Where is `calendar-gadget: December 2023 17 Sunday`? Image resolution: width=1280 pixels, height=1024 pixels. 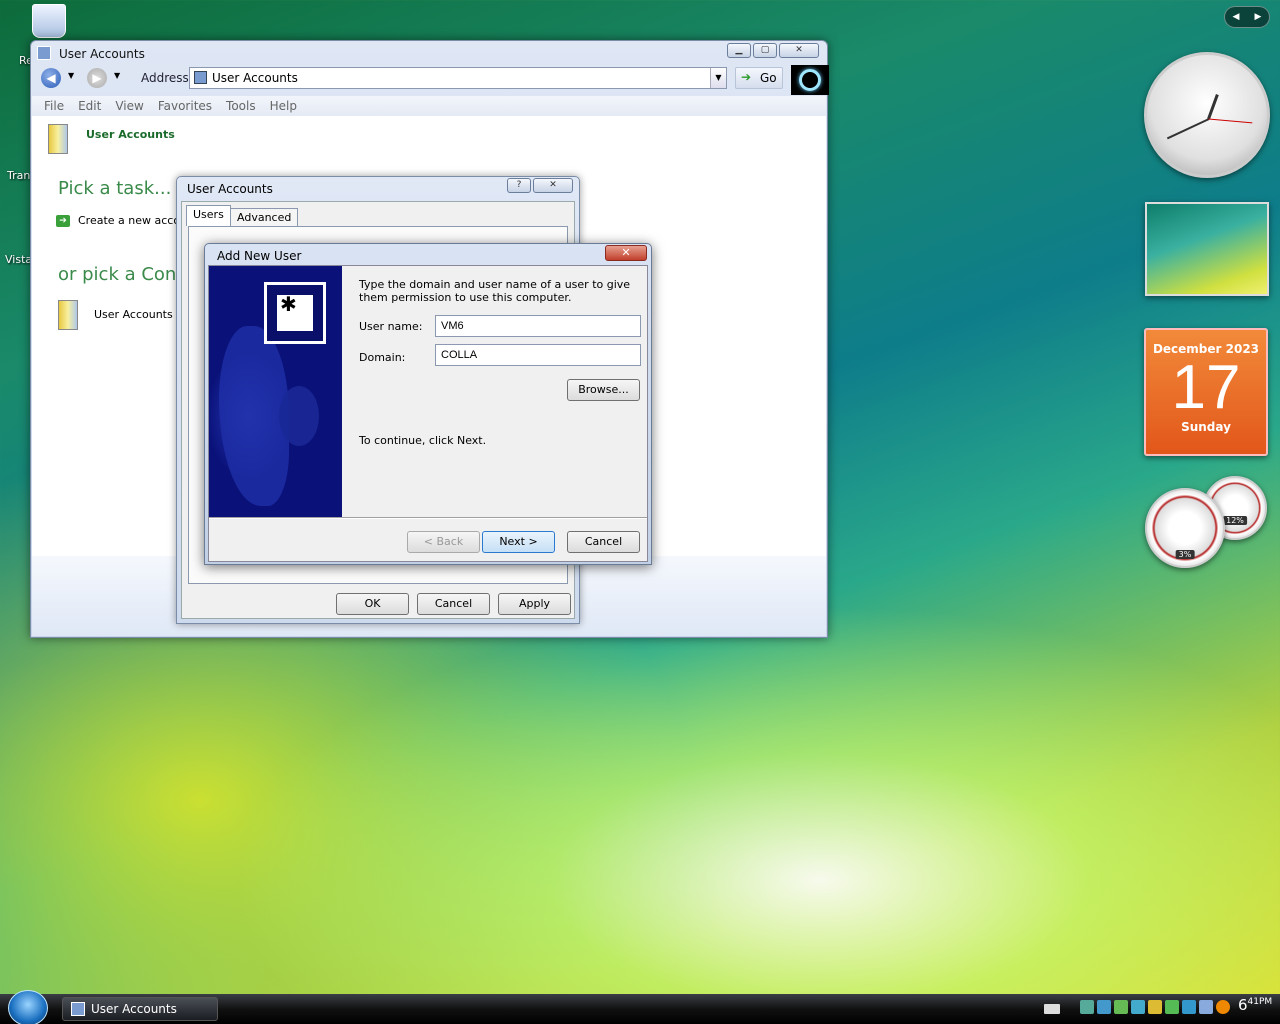
calendar-gadget: December 2023 17 Sunday is located at coordinates (1206, 392).